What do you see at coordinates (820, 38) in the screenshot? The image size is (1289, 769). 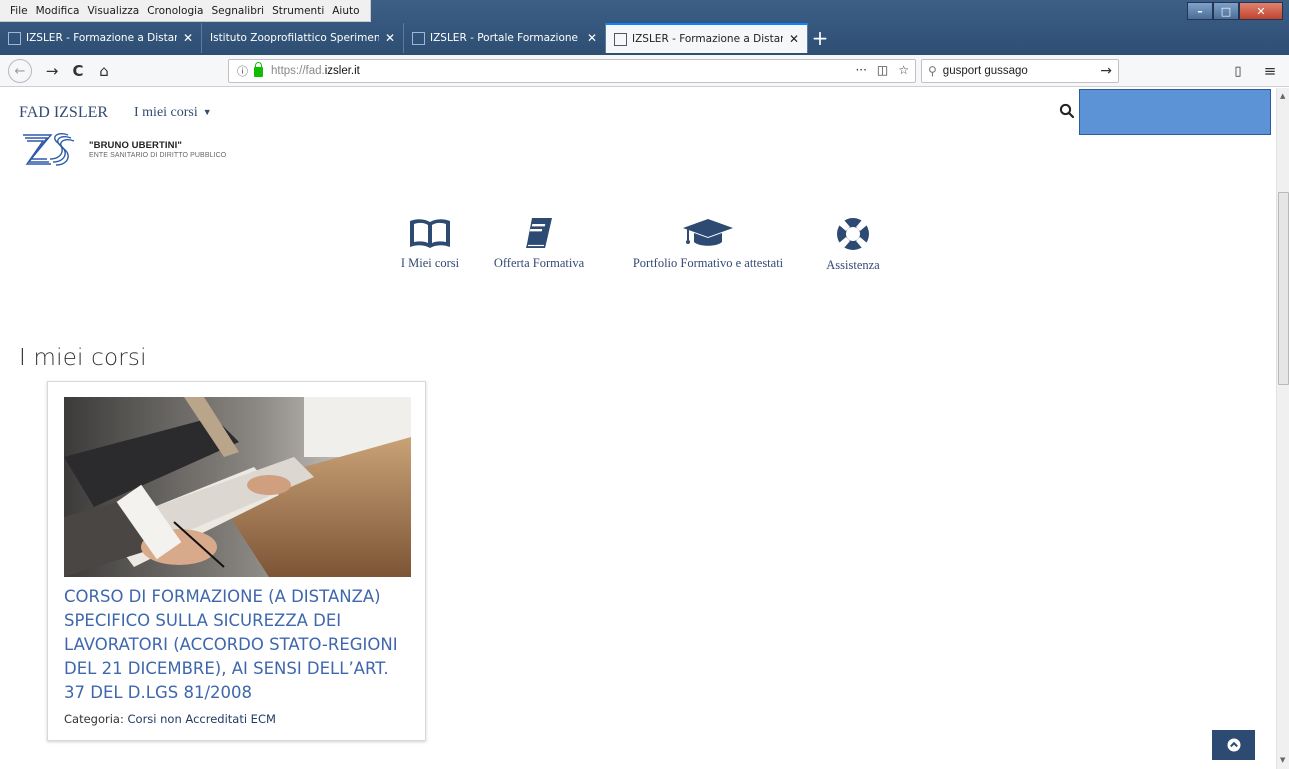 I see `new-tab-button: +` at bounding box center [820, 38].